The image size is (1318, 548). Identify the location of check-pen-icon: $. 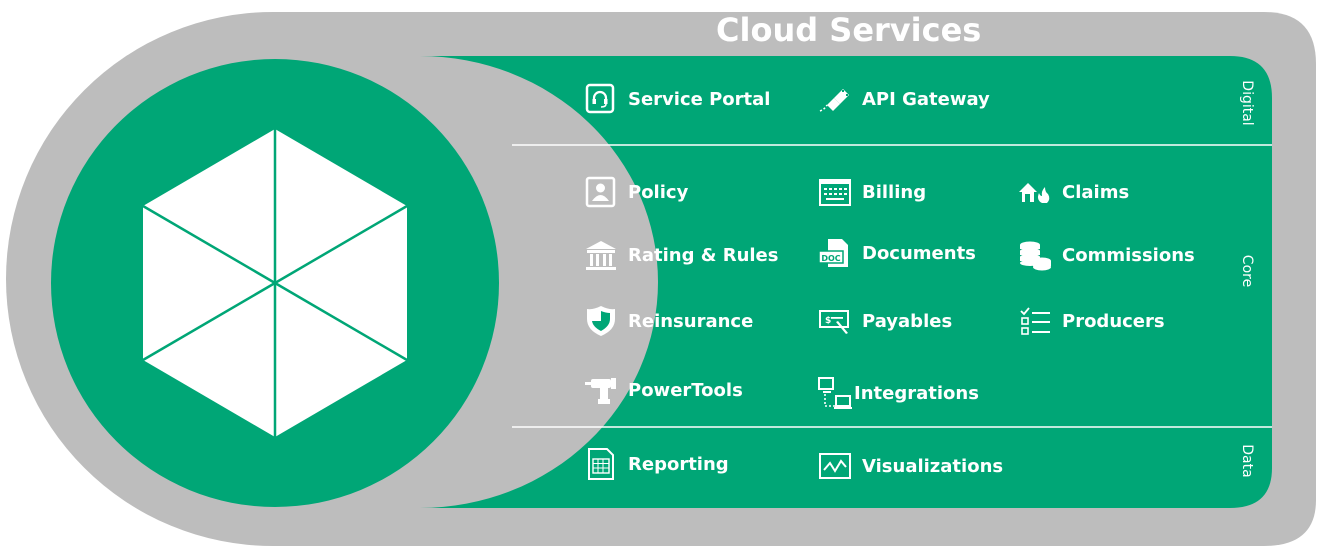
(835, 321).